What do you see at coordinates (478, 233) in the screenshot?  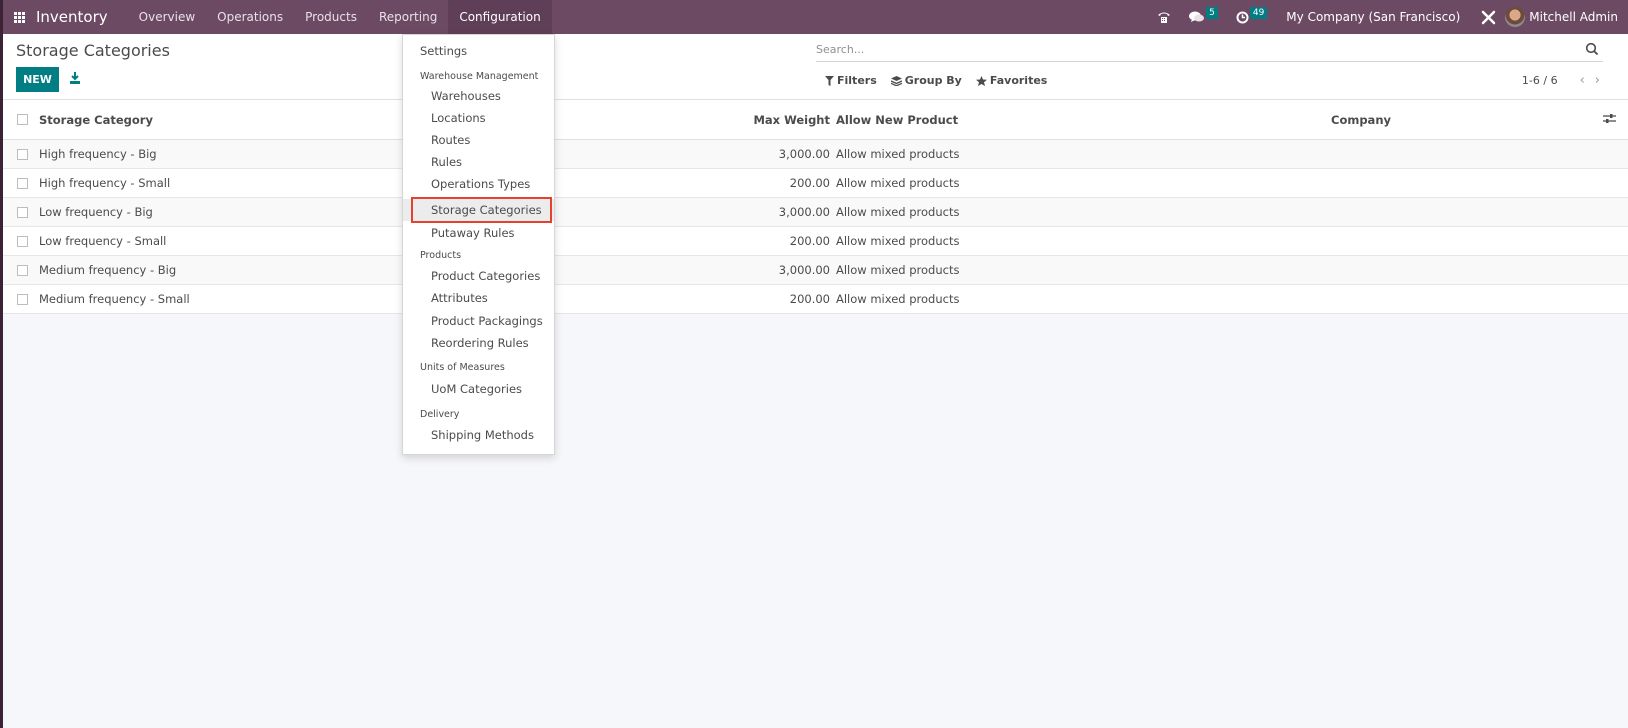 I see `menu-item-putaway-rules: Putaway Rules` at bounding box center [478, 233].